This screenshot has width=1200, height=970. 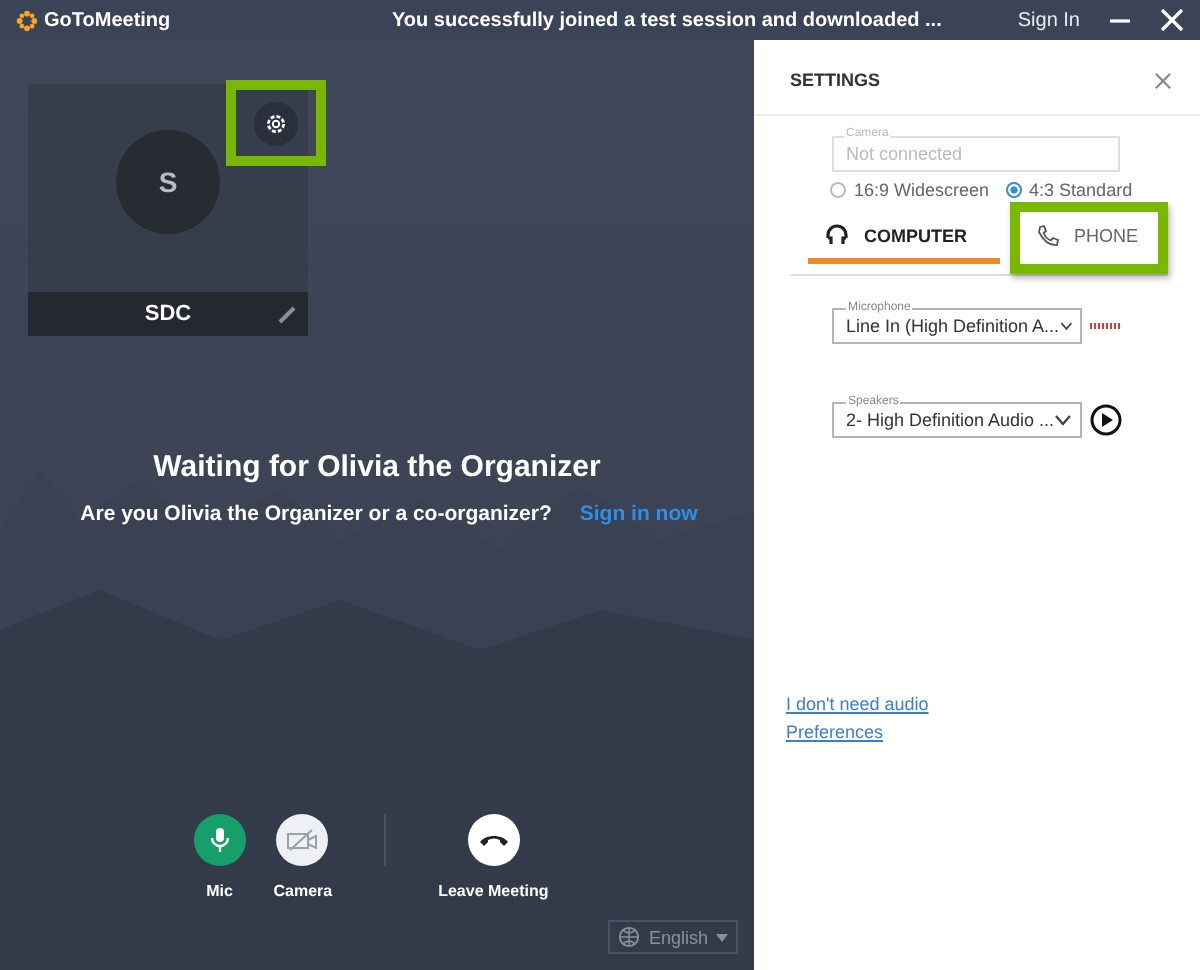 I want to click on leave-button, so click(x=493, y=840).